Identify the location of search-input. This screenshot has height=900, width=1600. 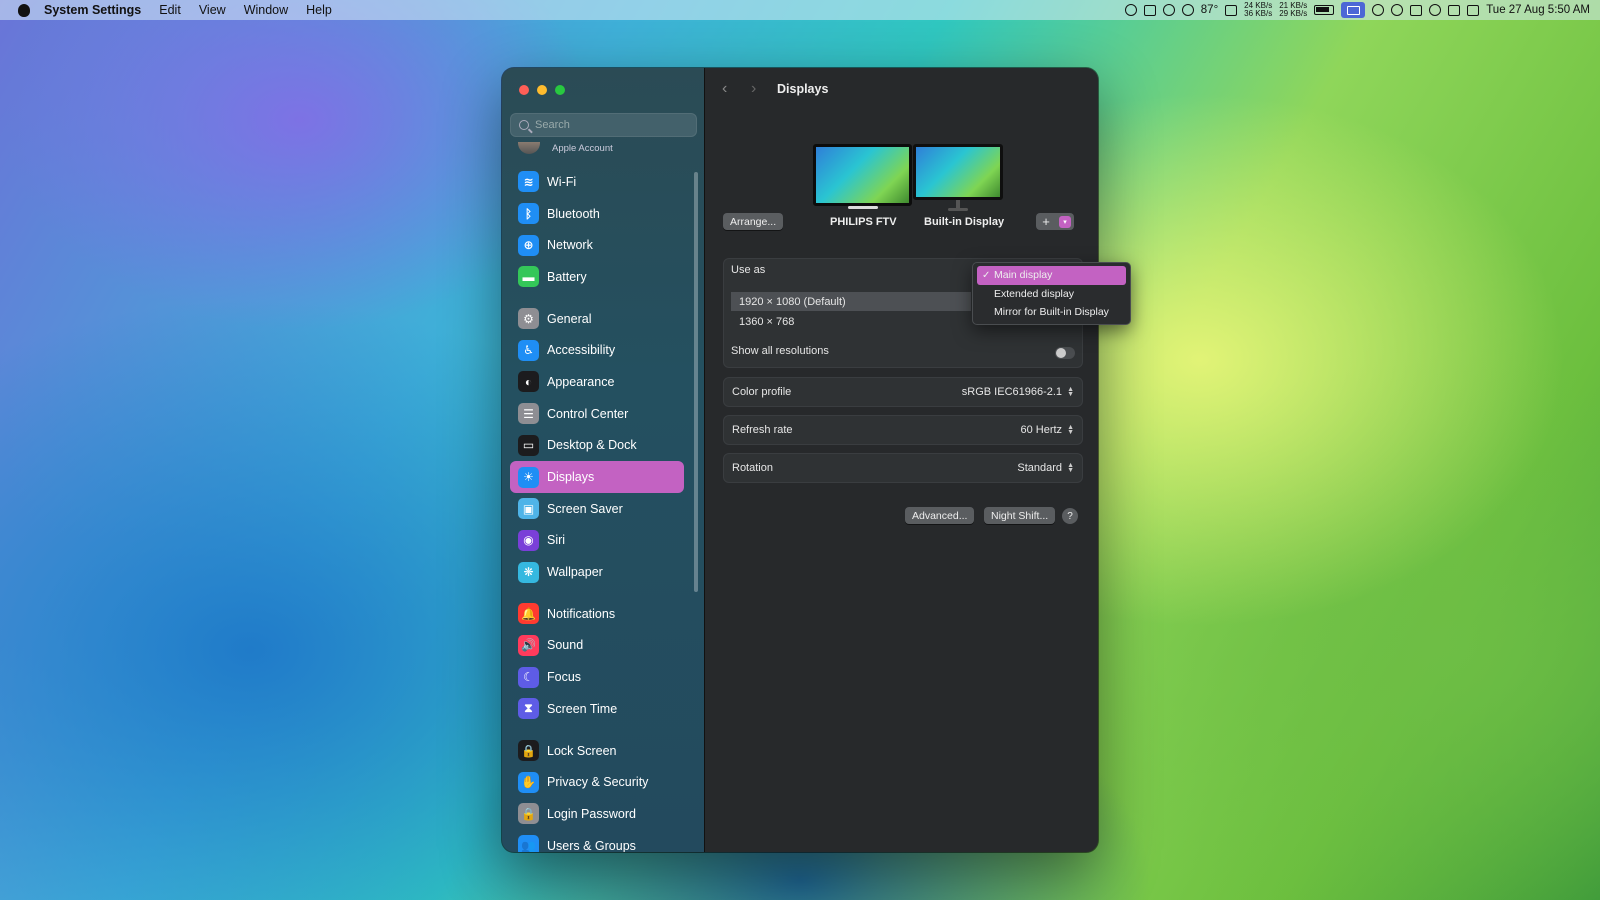
(610, 125).